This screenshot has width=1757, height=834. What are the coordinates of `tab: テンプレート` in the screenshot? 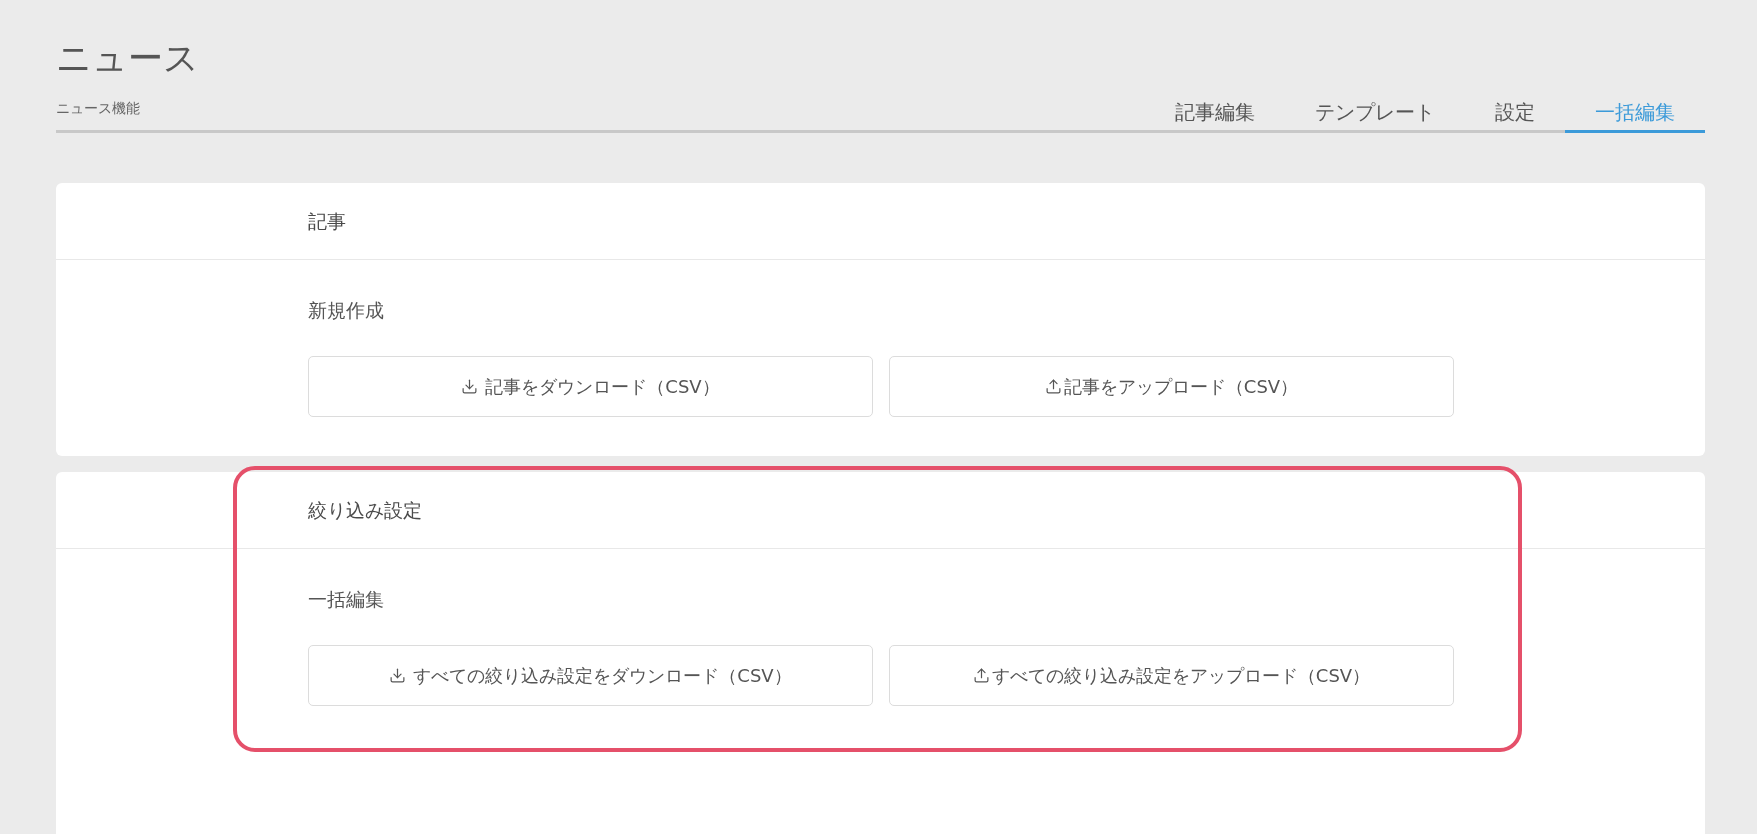 It's located at (1375, 116).